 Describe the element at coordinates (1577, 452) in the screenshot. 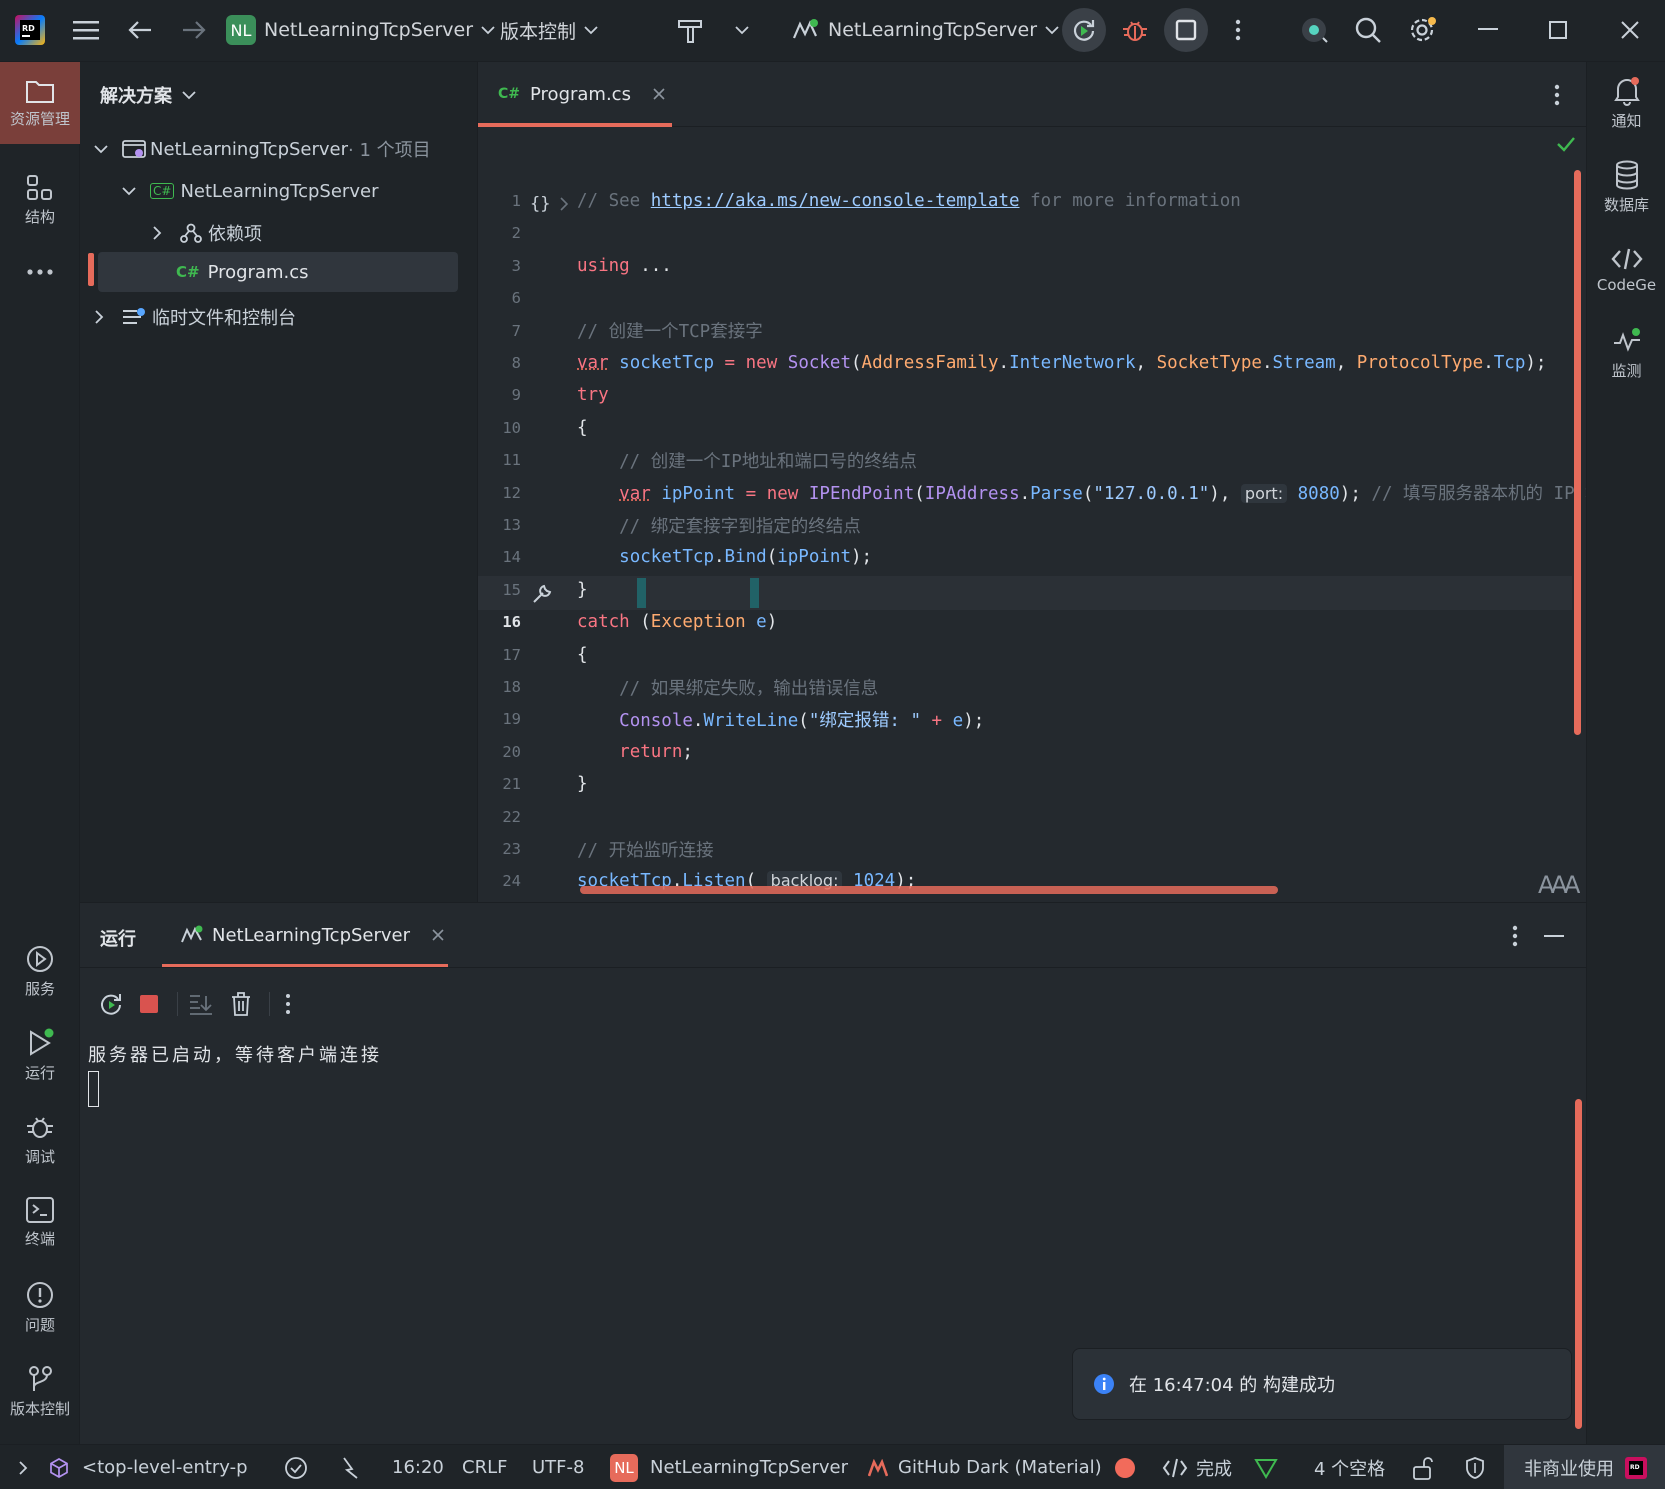

I see `vertical-scrollbar` at that location.